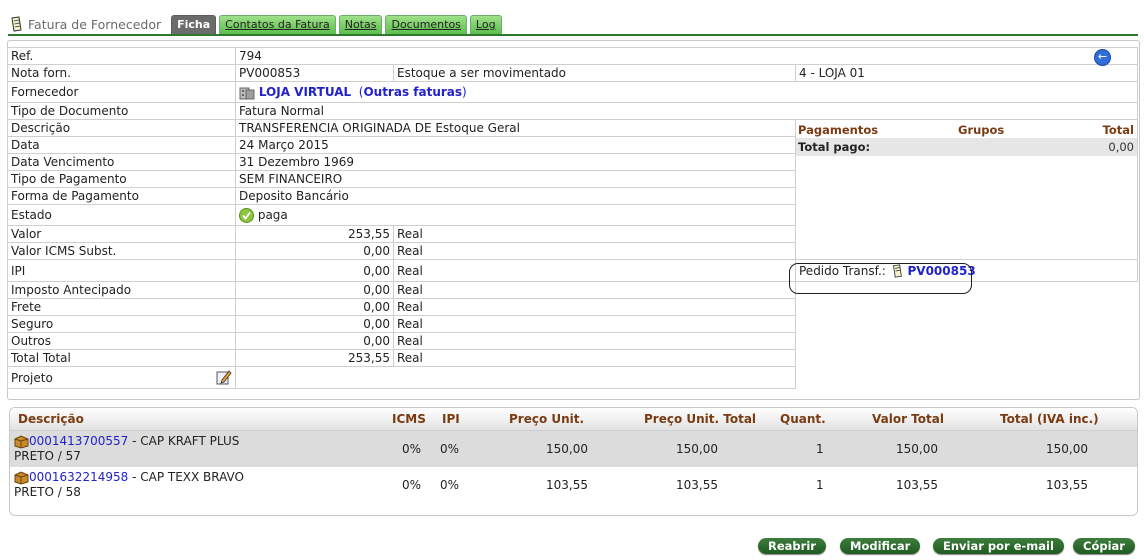 The height and width of the screenshot is (560, 1144). Describe the element at coordinates (700, 419) in the screenshot. I see `col-preco-unit-total: Preço Unit. Total` at that location.